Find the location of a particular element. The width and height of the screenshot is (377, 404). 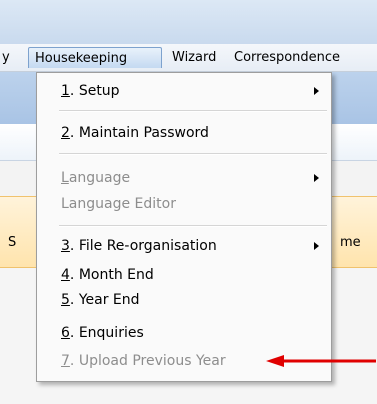

menu-option-label: . Setup is located at coordinates (94, 91).